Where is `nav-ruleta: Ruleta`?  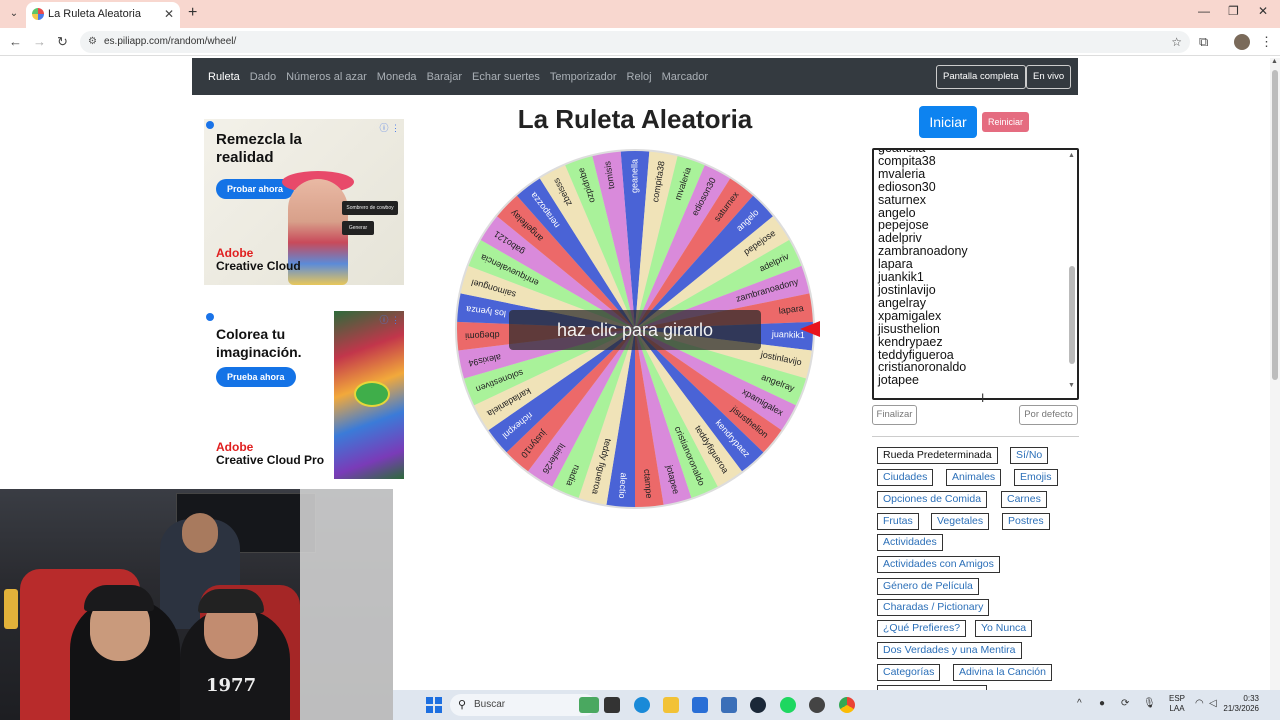 nav-ruleta: Ruleta is located at coordinates (224, 77).